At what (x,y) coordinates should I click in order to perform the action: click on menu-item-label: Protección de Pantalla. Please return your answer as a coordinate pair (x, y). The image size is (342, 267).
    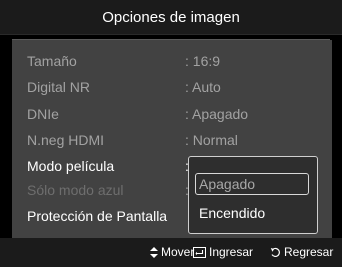
    Looking at the image, I should click on (97, 216).